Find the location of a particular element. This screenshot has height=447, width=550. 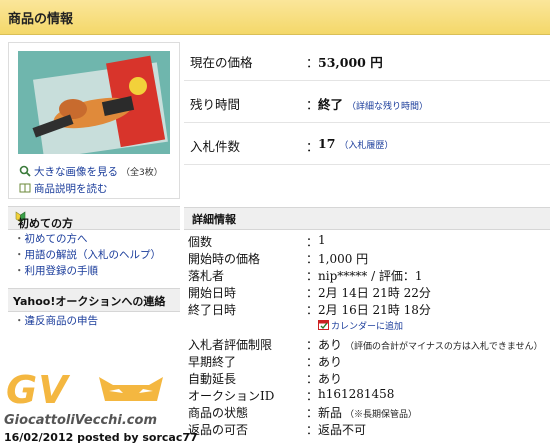

end-date-value: 2月 16日 21時 18分 is located at coordinates (374, 310).